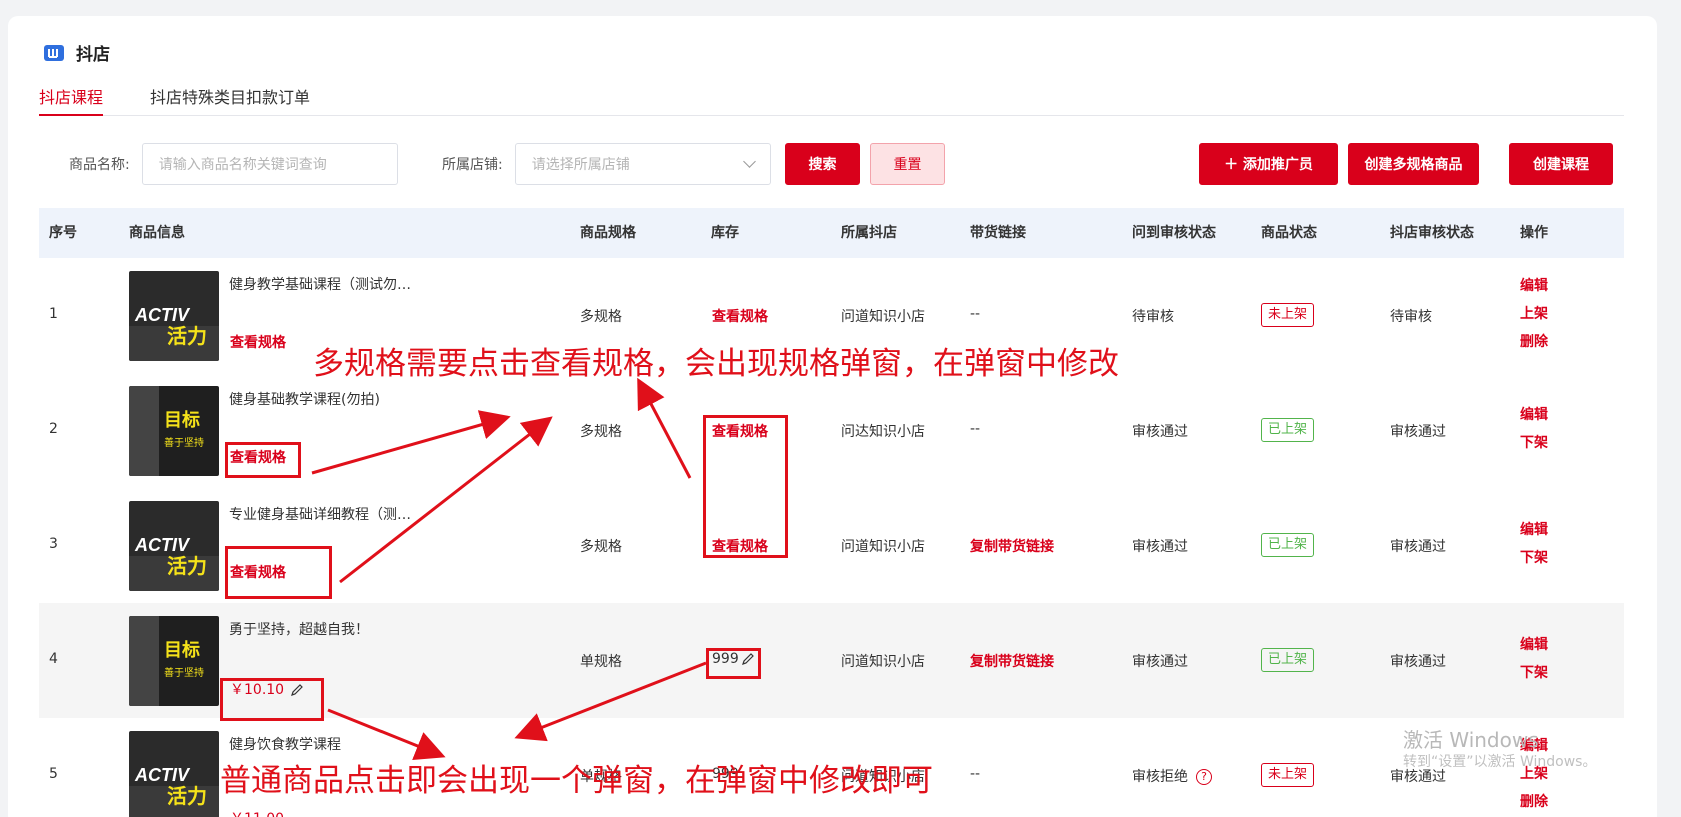  Describe the element at coordinates (1174, 233) in the screenshot. I see `th-wendao-review: 问到审核状态` at that location.